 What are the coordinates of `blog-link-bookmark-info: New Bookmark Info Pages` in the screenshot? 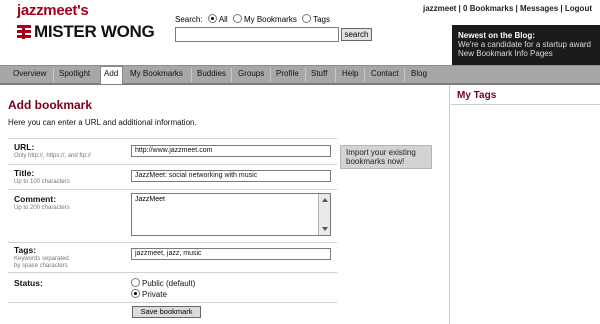 It's located at (526, 53).